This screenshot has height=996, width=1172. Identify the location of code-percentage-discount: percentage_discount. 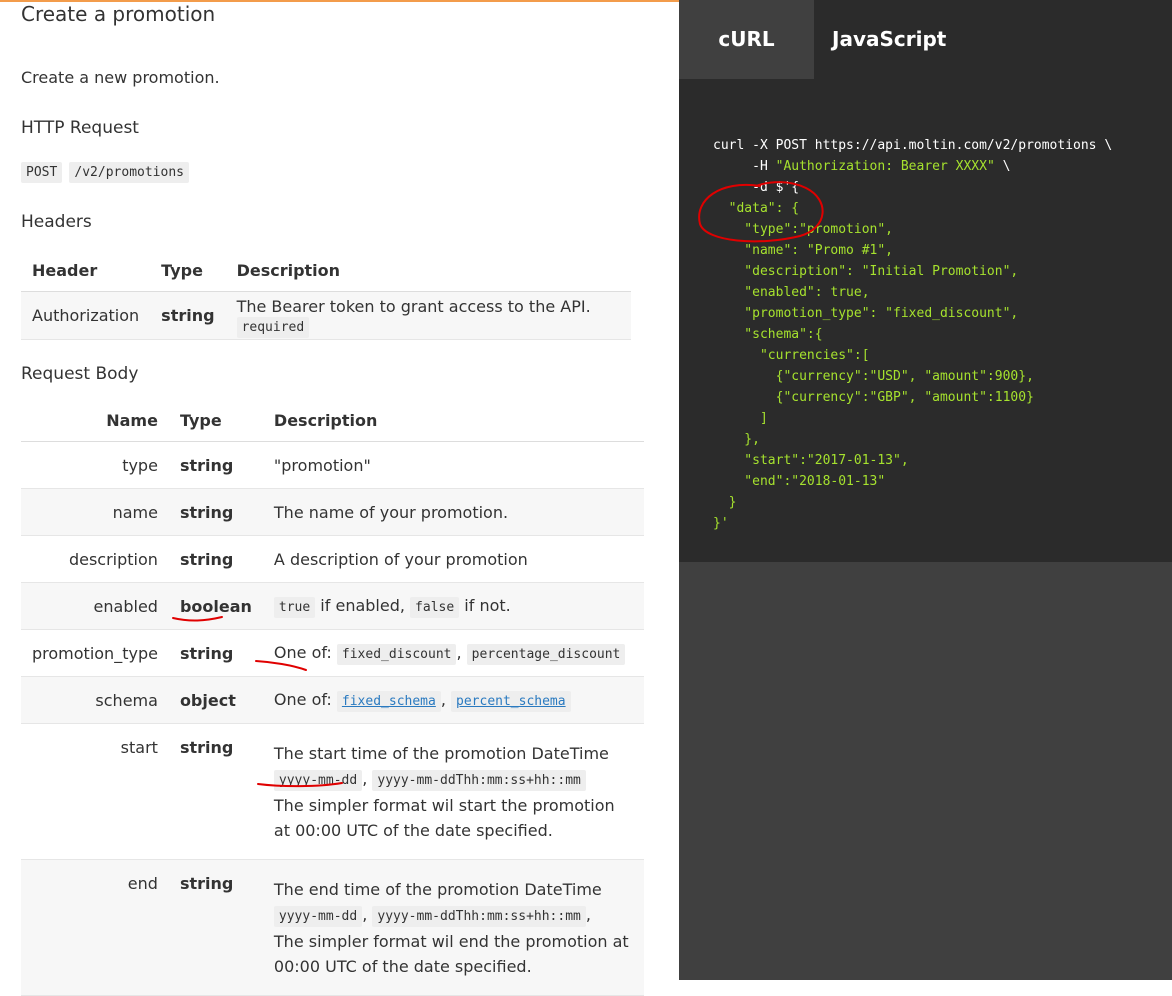
(546, 654).